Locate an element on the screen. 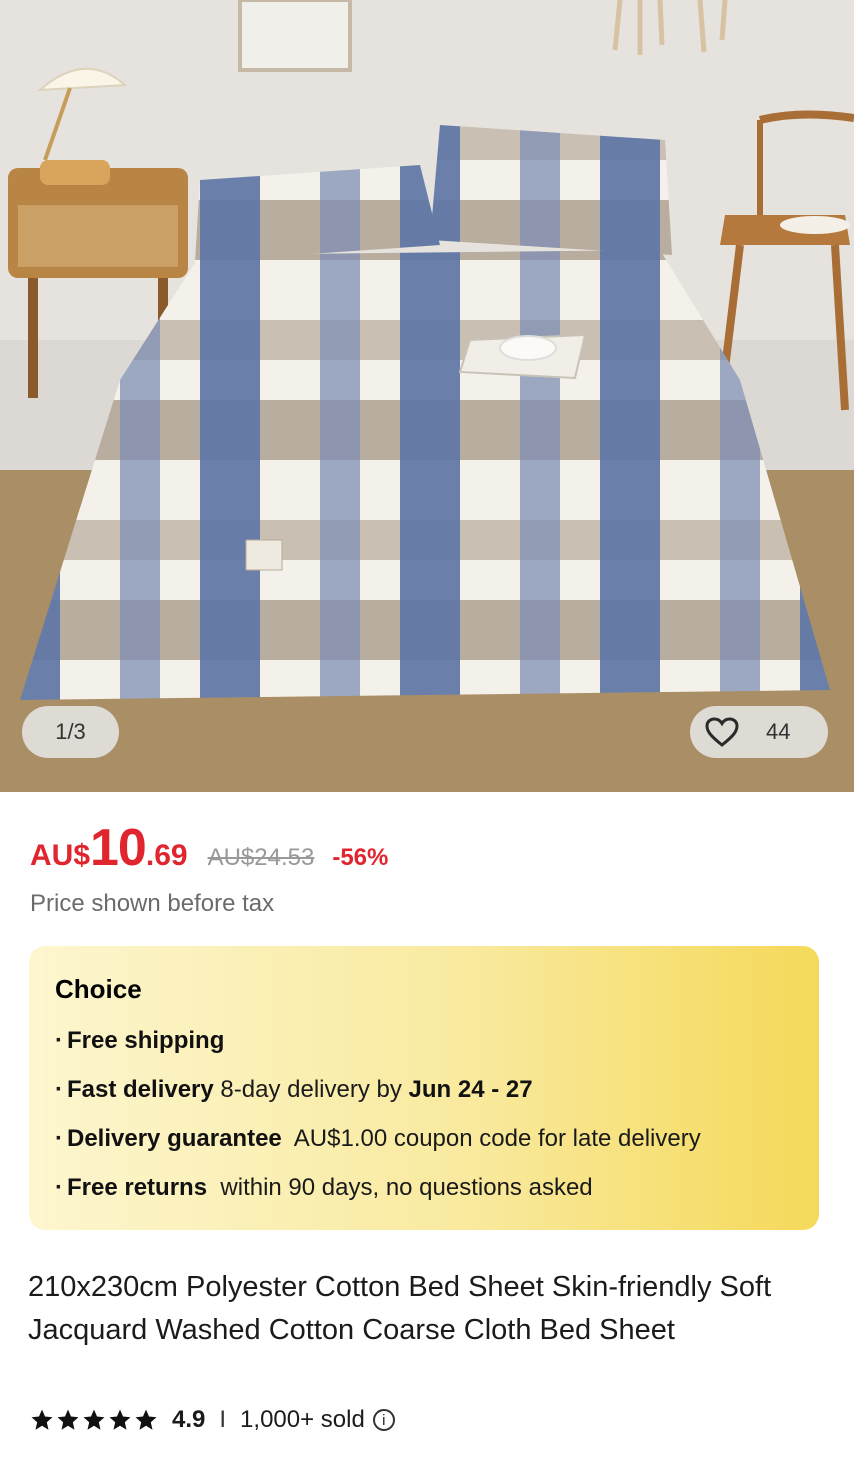 The image size is (854, 1460). likes-count: 44 is located at coordinates (778, 731).